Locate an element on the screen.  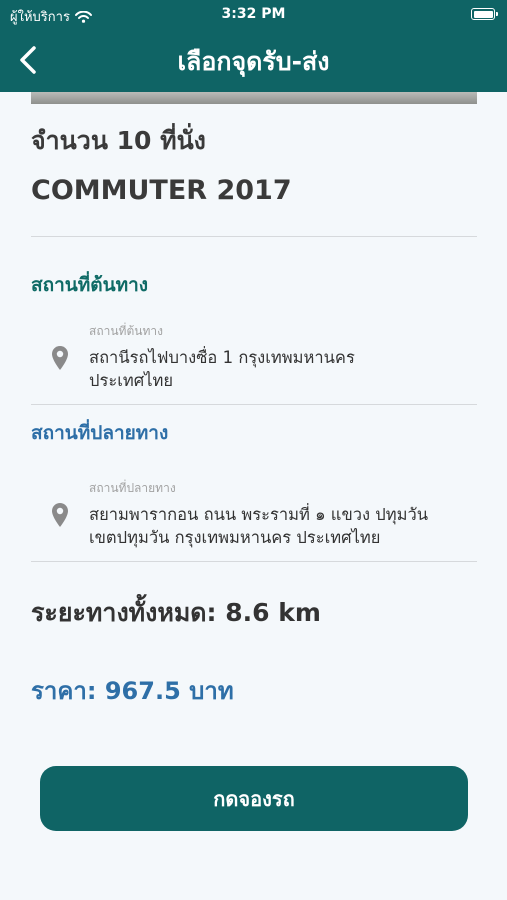
vehicle-model: COMMUTER 2017 is located at coordinates (161, 190).